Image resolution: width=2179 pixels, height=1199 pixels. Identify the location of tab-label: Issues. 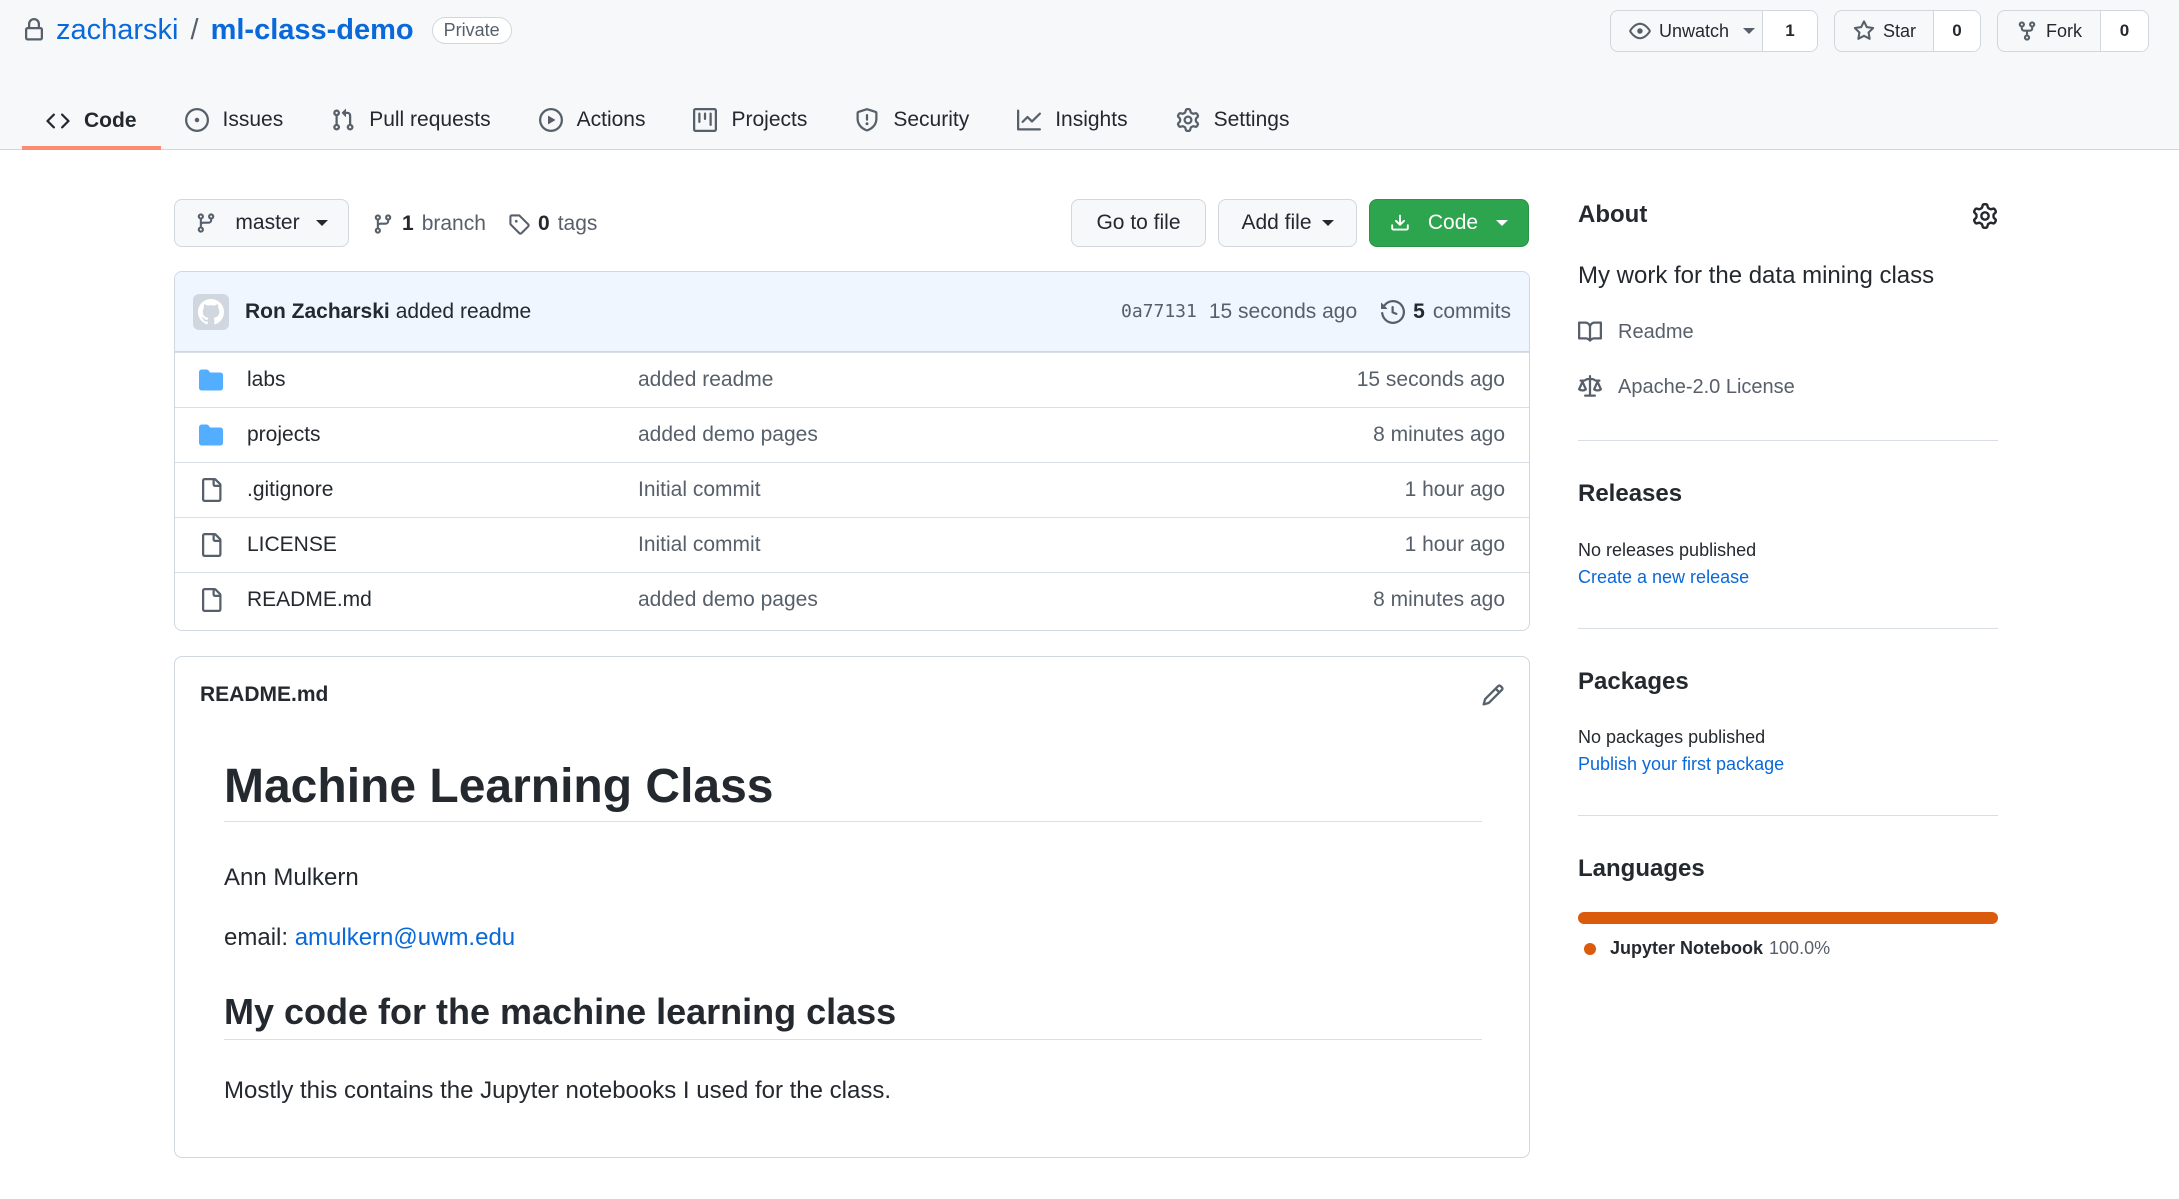
(253, 119).